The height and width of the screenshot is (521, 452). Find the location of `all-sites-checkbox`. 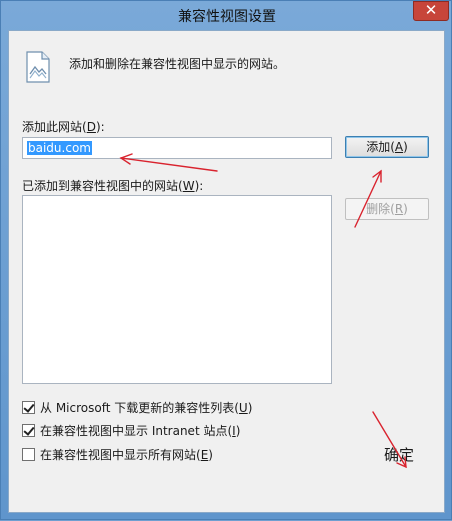

all-sites-checkbox is located at coordinates (28, 454).